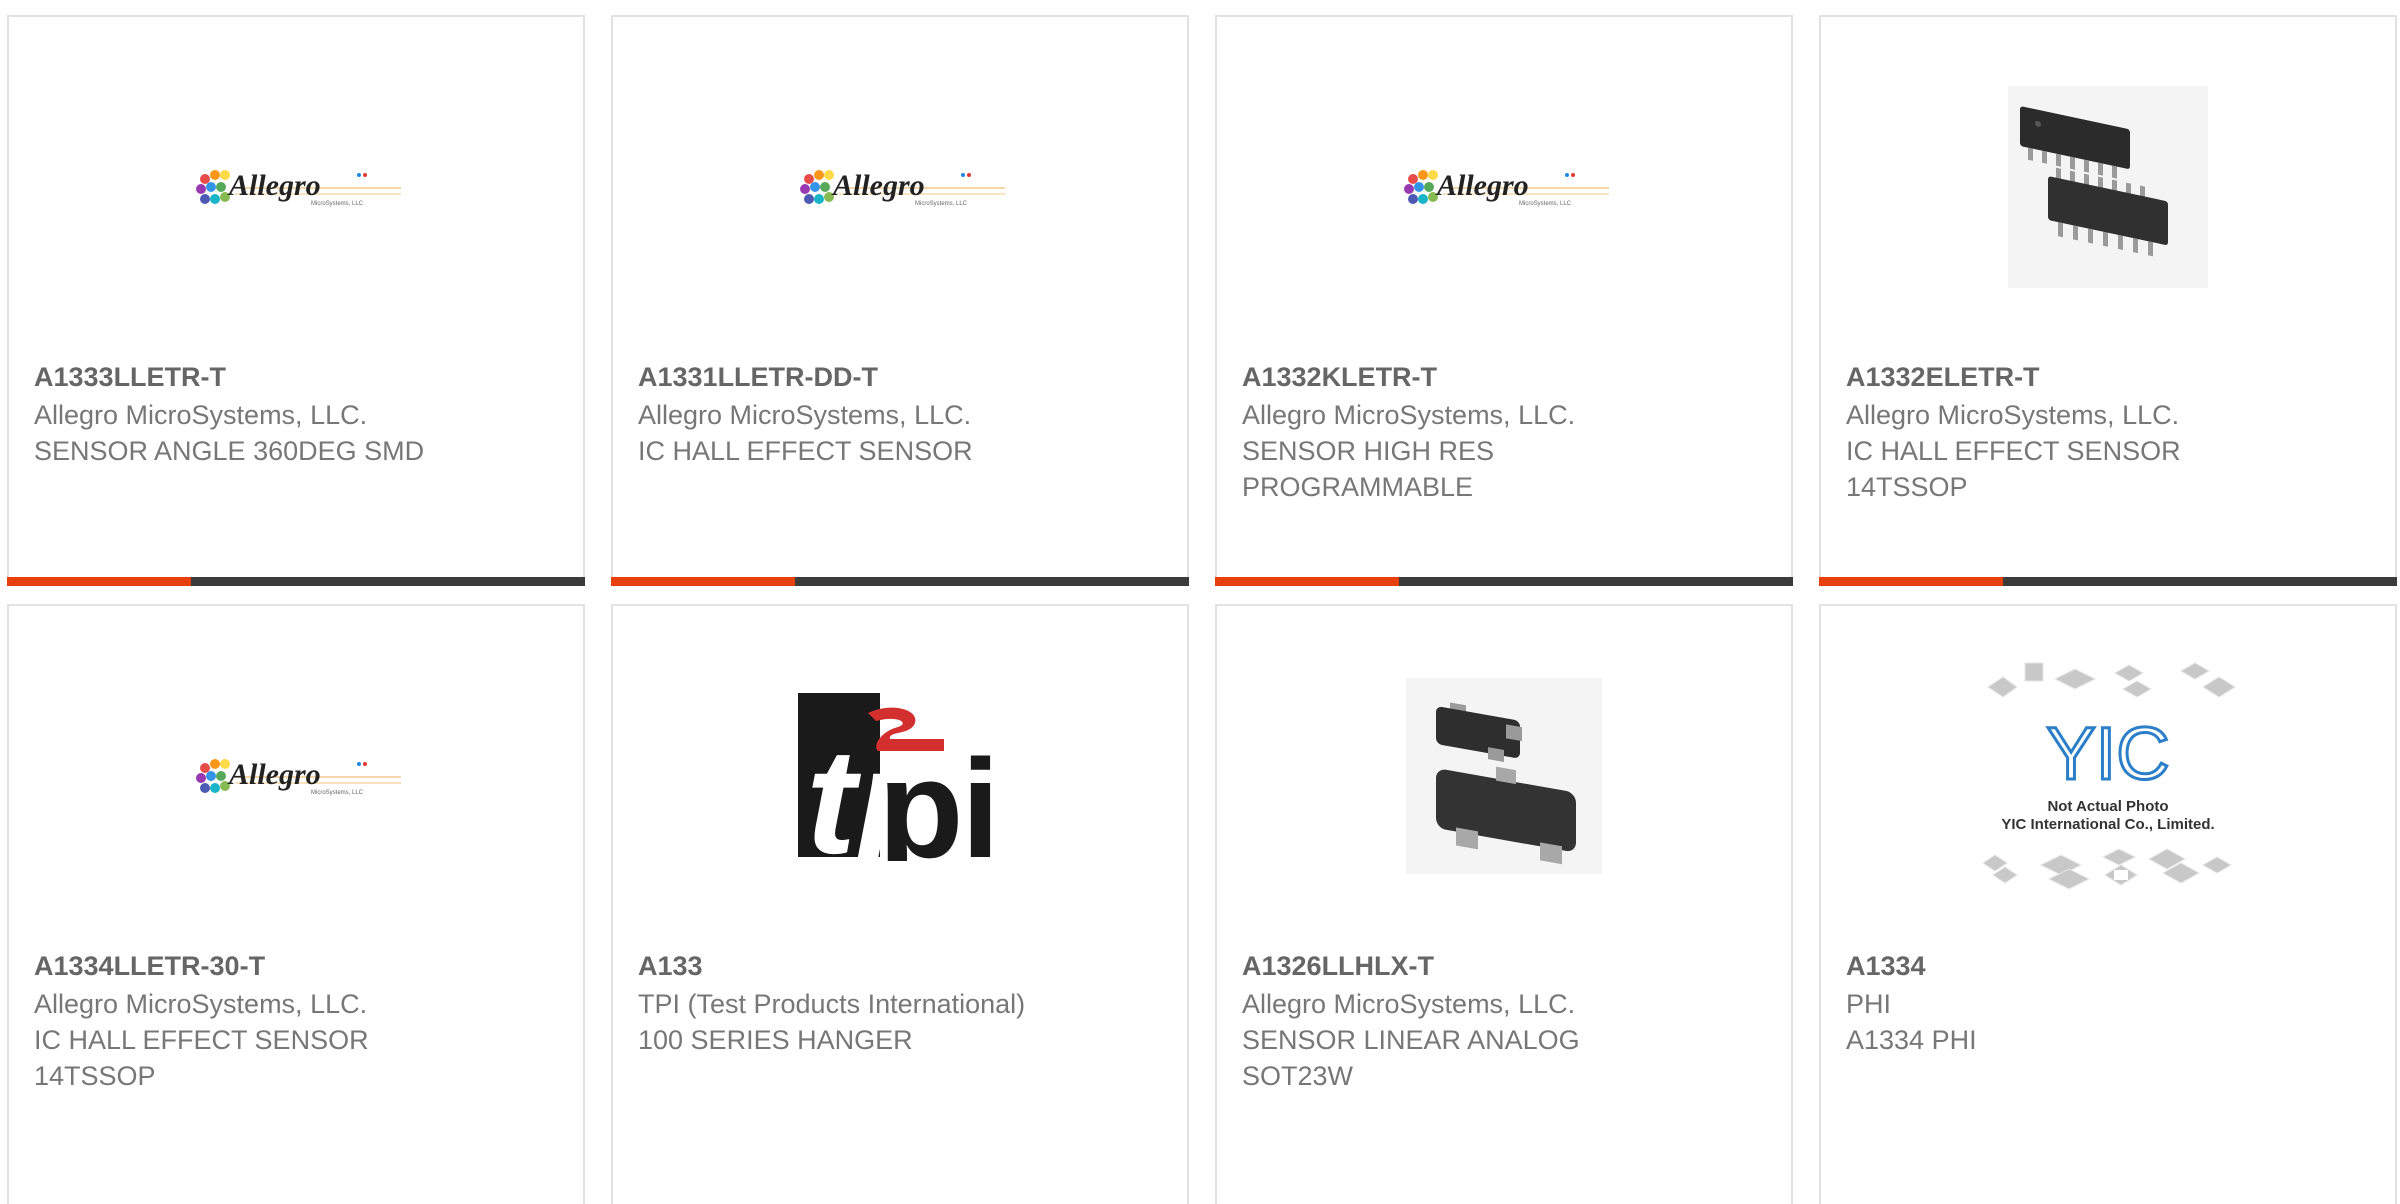  I want to click on description: 100 SERIES HANGER, so click(775, 1040).